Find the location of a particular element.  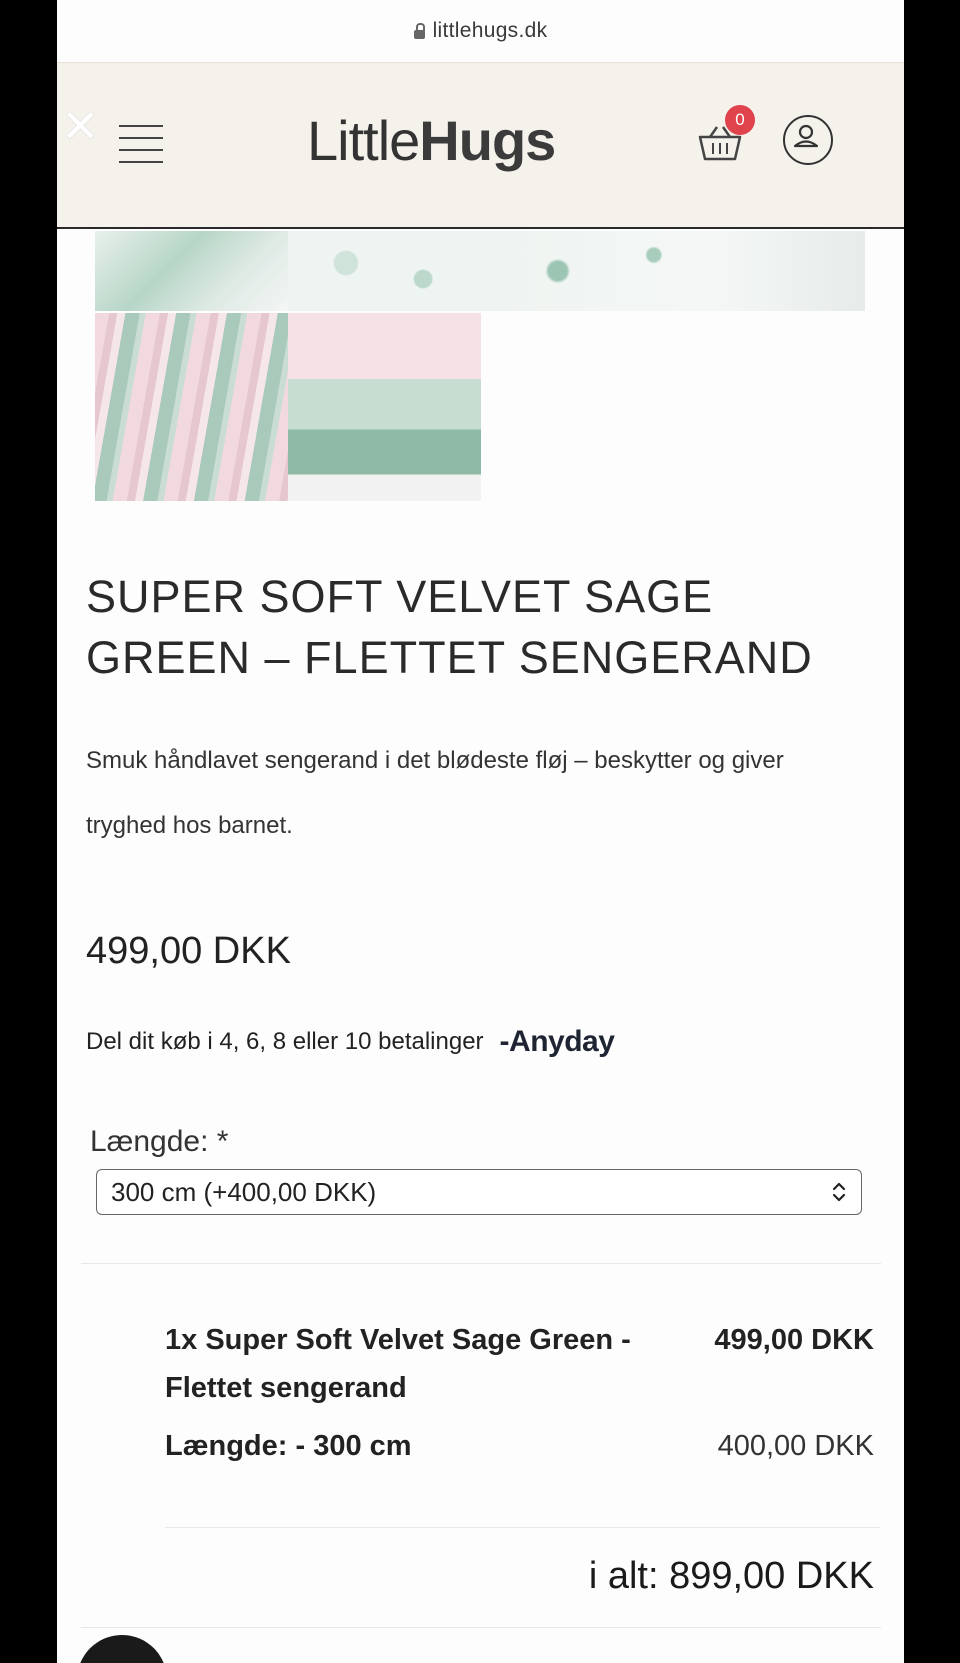

site-header: ✕ LittleHugs 0 is located at coordinates (480, 145).